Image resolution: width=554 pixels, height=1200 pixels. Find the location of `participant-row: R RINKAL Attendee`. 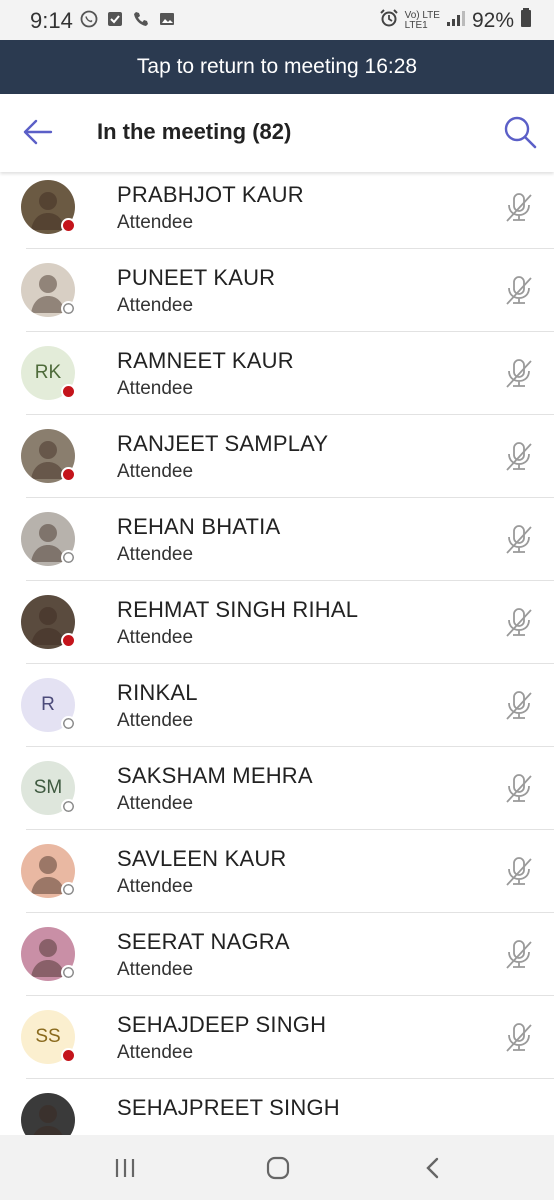

participant-row: R RINKAL Attendee is located at coordinates (277, 705).